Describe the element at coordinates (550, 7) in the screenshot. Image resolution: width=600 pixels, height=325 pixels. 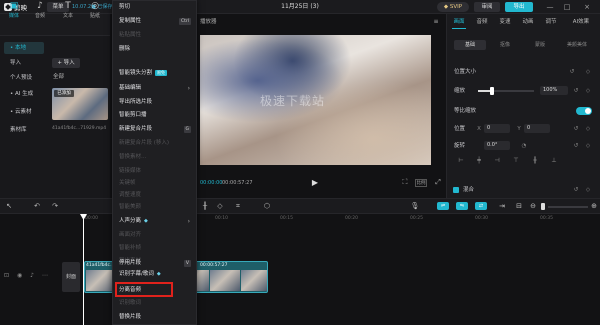
I see `minimize-icon: —` at that location.